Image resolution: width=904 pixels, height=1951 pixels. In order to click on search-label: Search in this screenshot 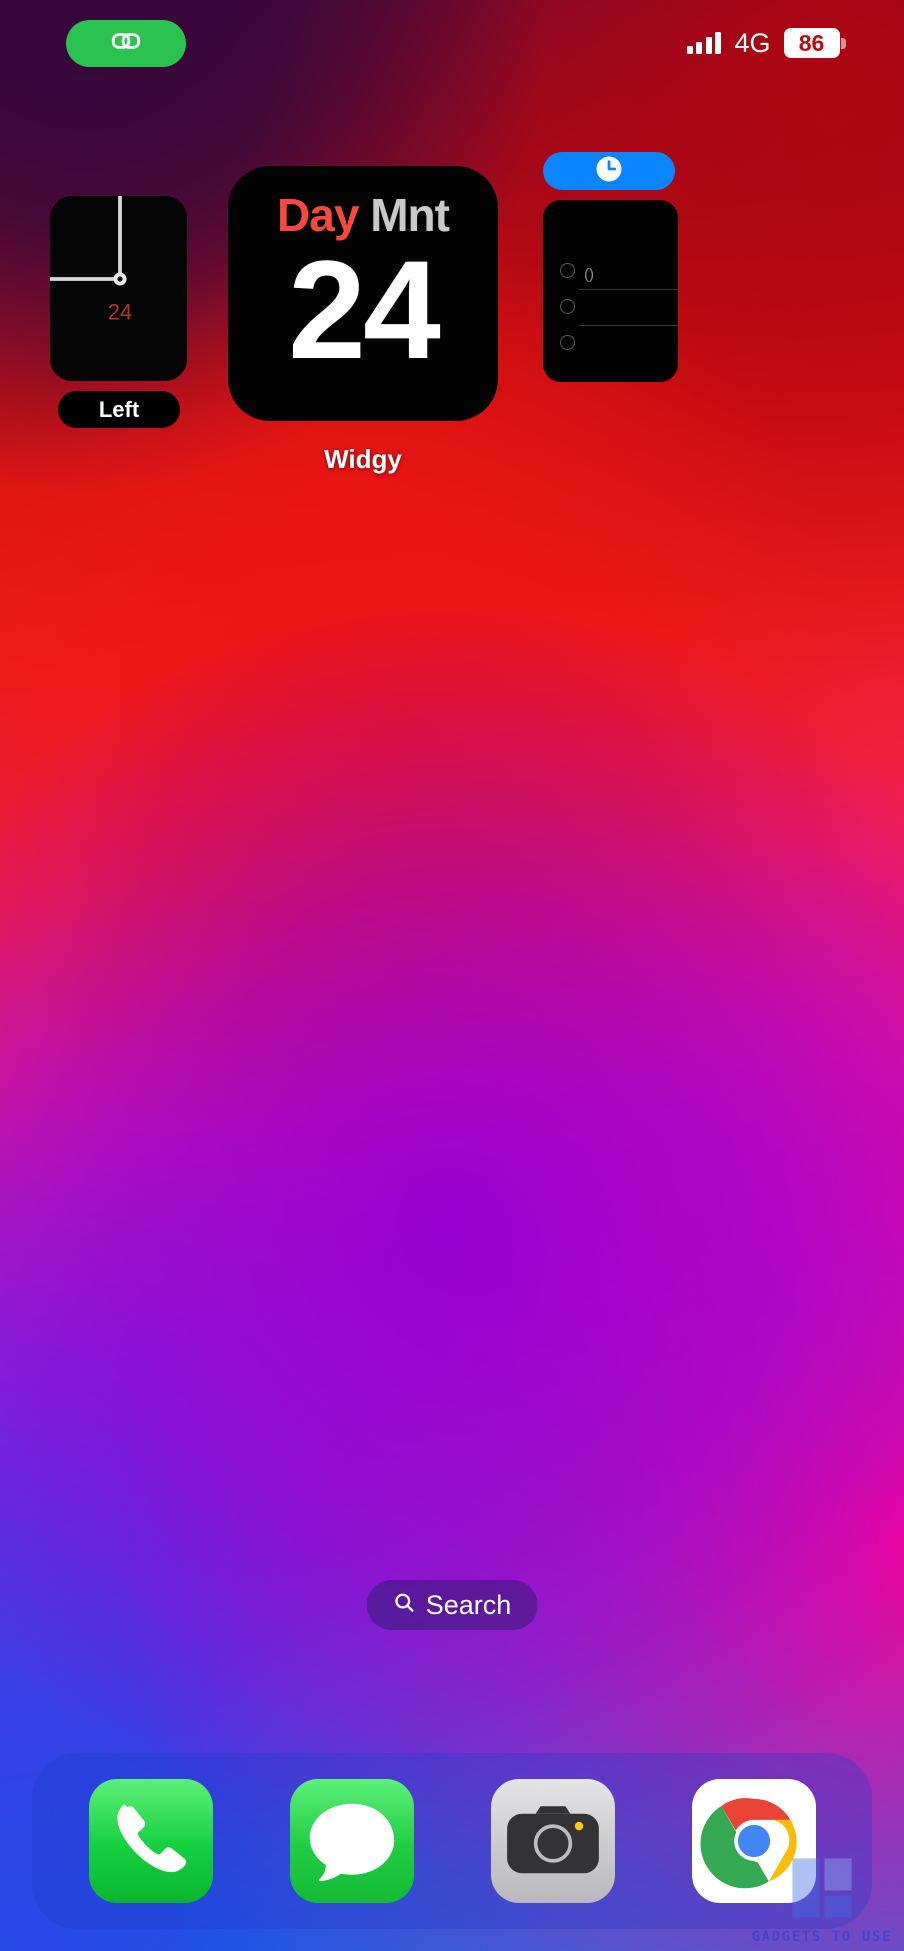, I will do `click(468, 1604)`.